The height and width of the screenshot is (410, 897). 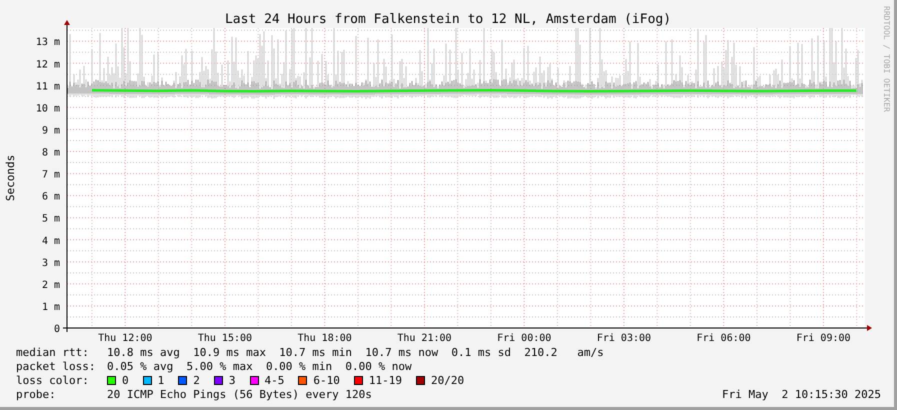 I want to click on probe-text: 20 ICMP Echo Pings (56 Bytes) every 120s, so click(x=239, y=395).